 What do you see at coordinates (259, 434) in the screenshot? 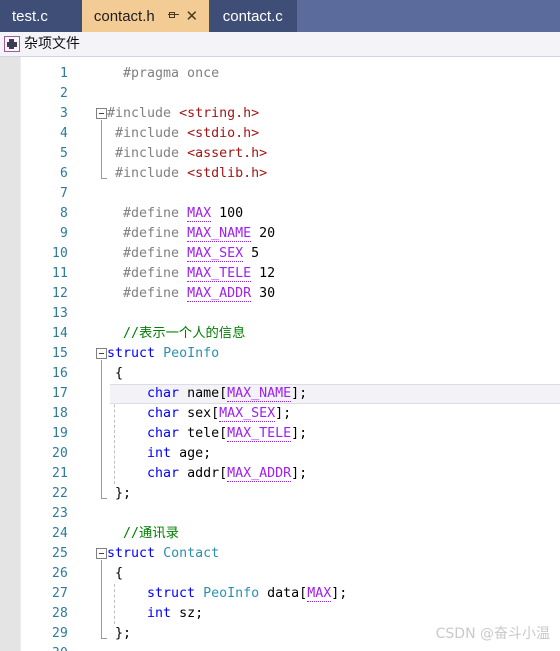
I see `token-macro: MAX_TELE` at bounding box center [259, 434].